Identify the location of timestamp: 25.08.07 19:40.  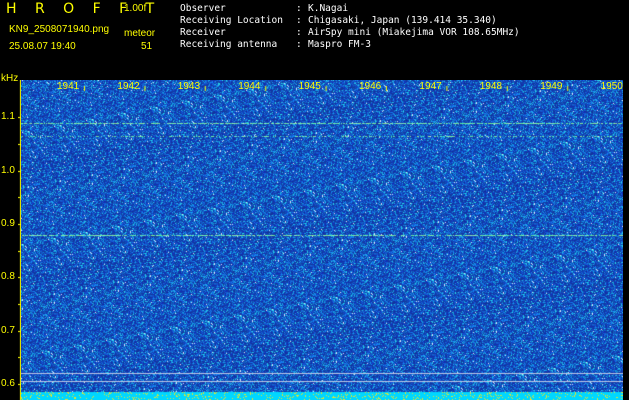
(42, 46).